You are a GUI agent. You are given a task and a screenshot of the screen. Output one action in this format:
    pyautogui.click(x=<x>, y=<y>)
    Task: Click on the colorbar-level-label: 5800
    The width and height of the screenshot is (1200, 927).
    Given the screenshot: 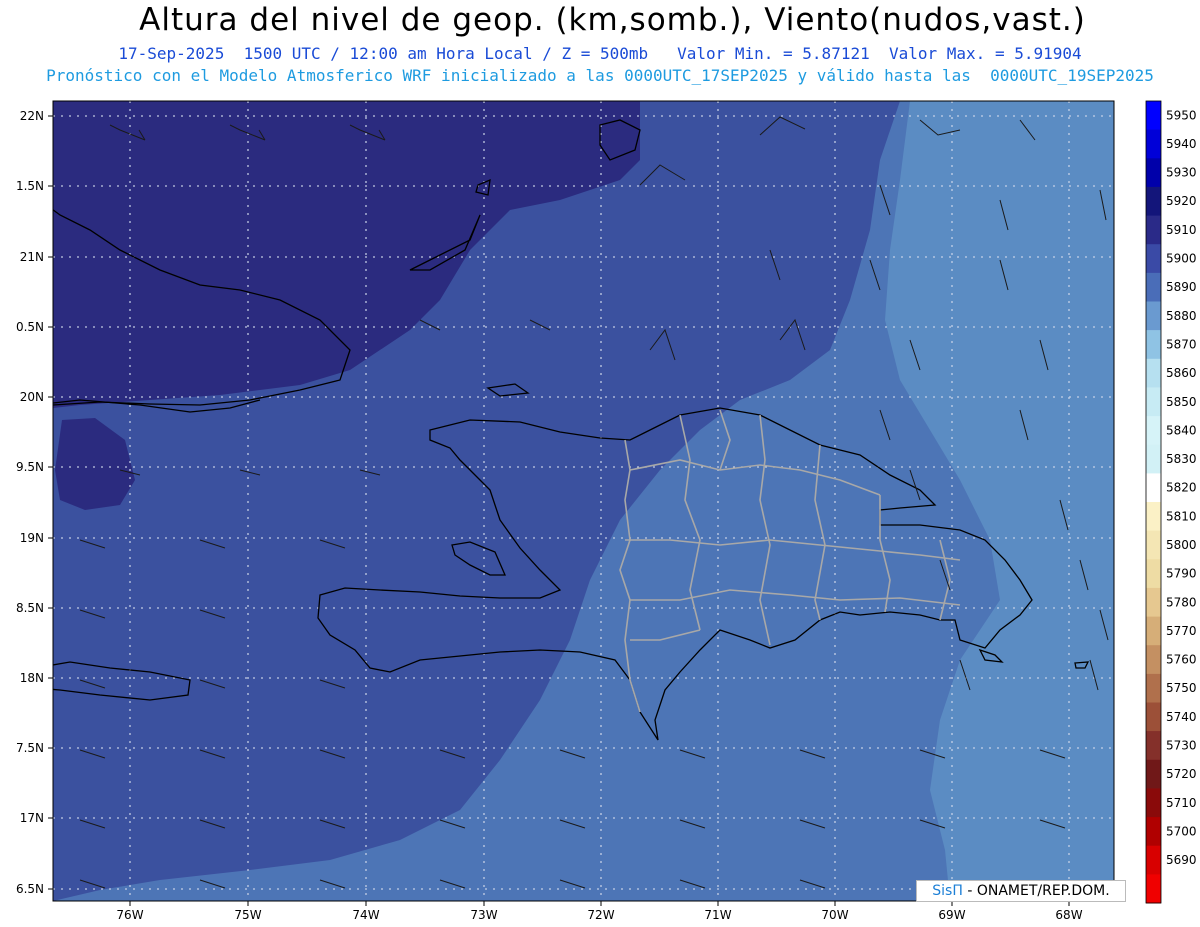 What is the action you would take?
    pyautogui.click(x=1181, y=545)
    